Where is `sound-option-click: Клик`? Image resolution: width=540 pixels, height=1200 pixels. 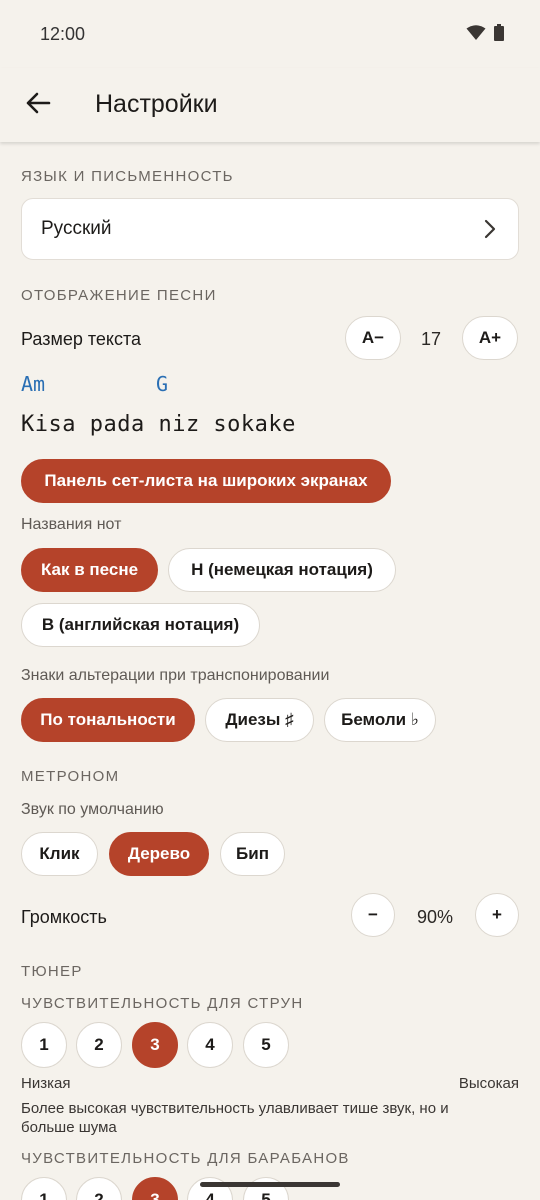 sound-option-click: Клик is located at coordinates (59, 854).